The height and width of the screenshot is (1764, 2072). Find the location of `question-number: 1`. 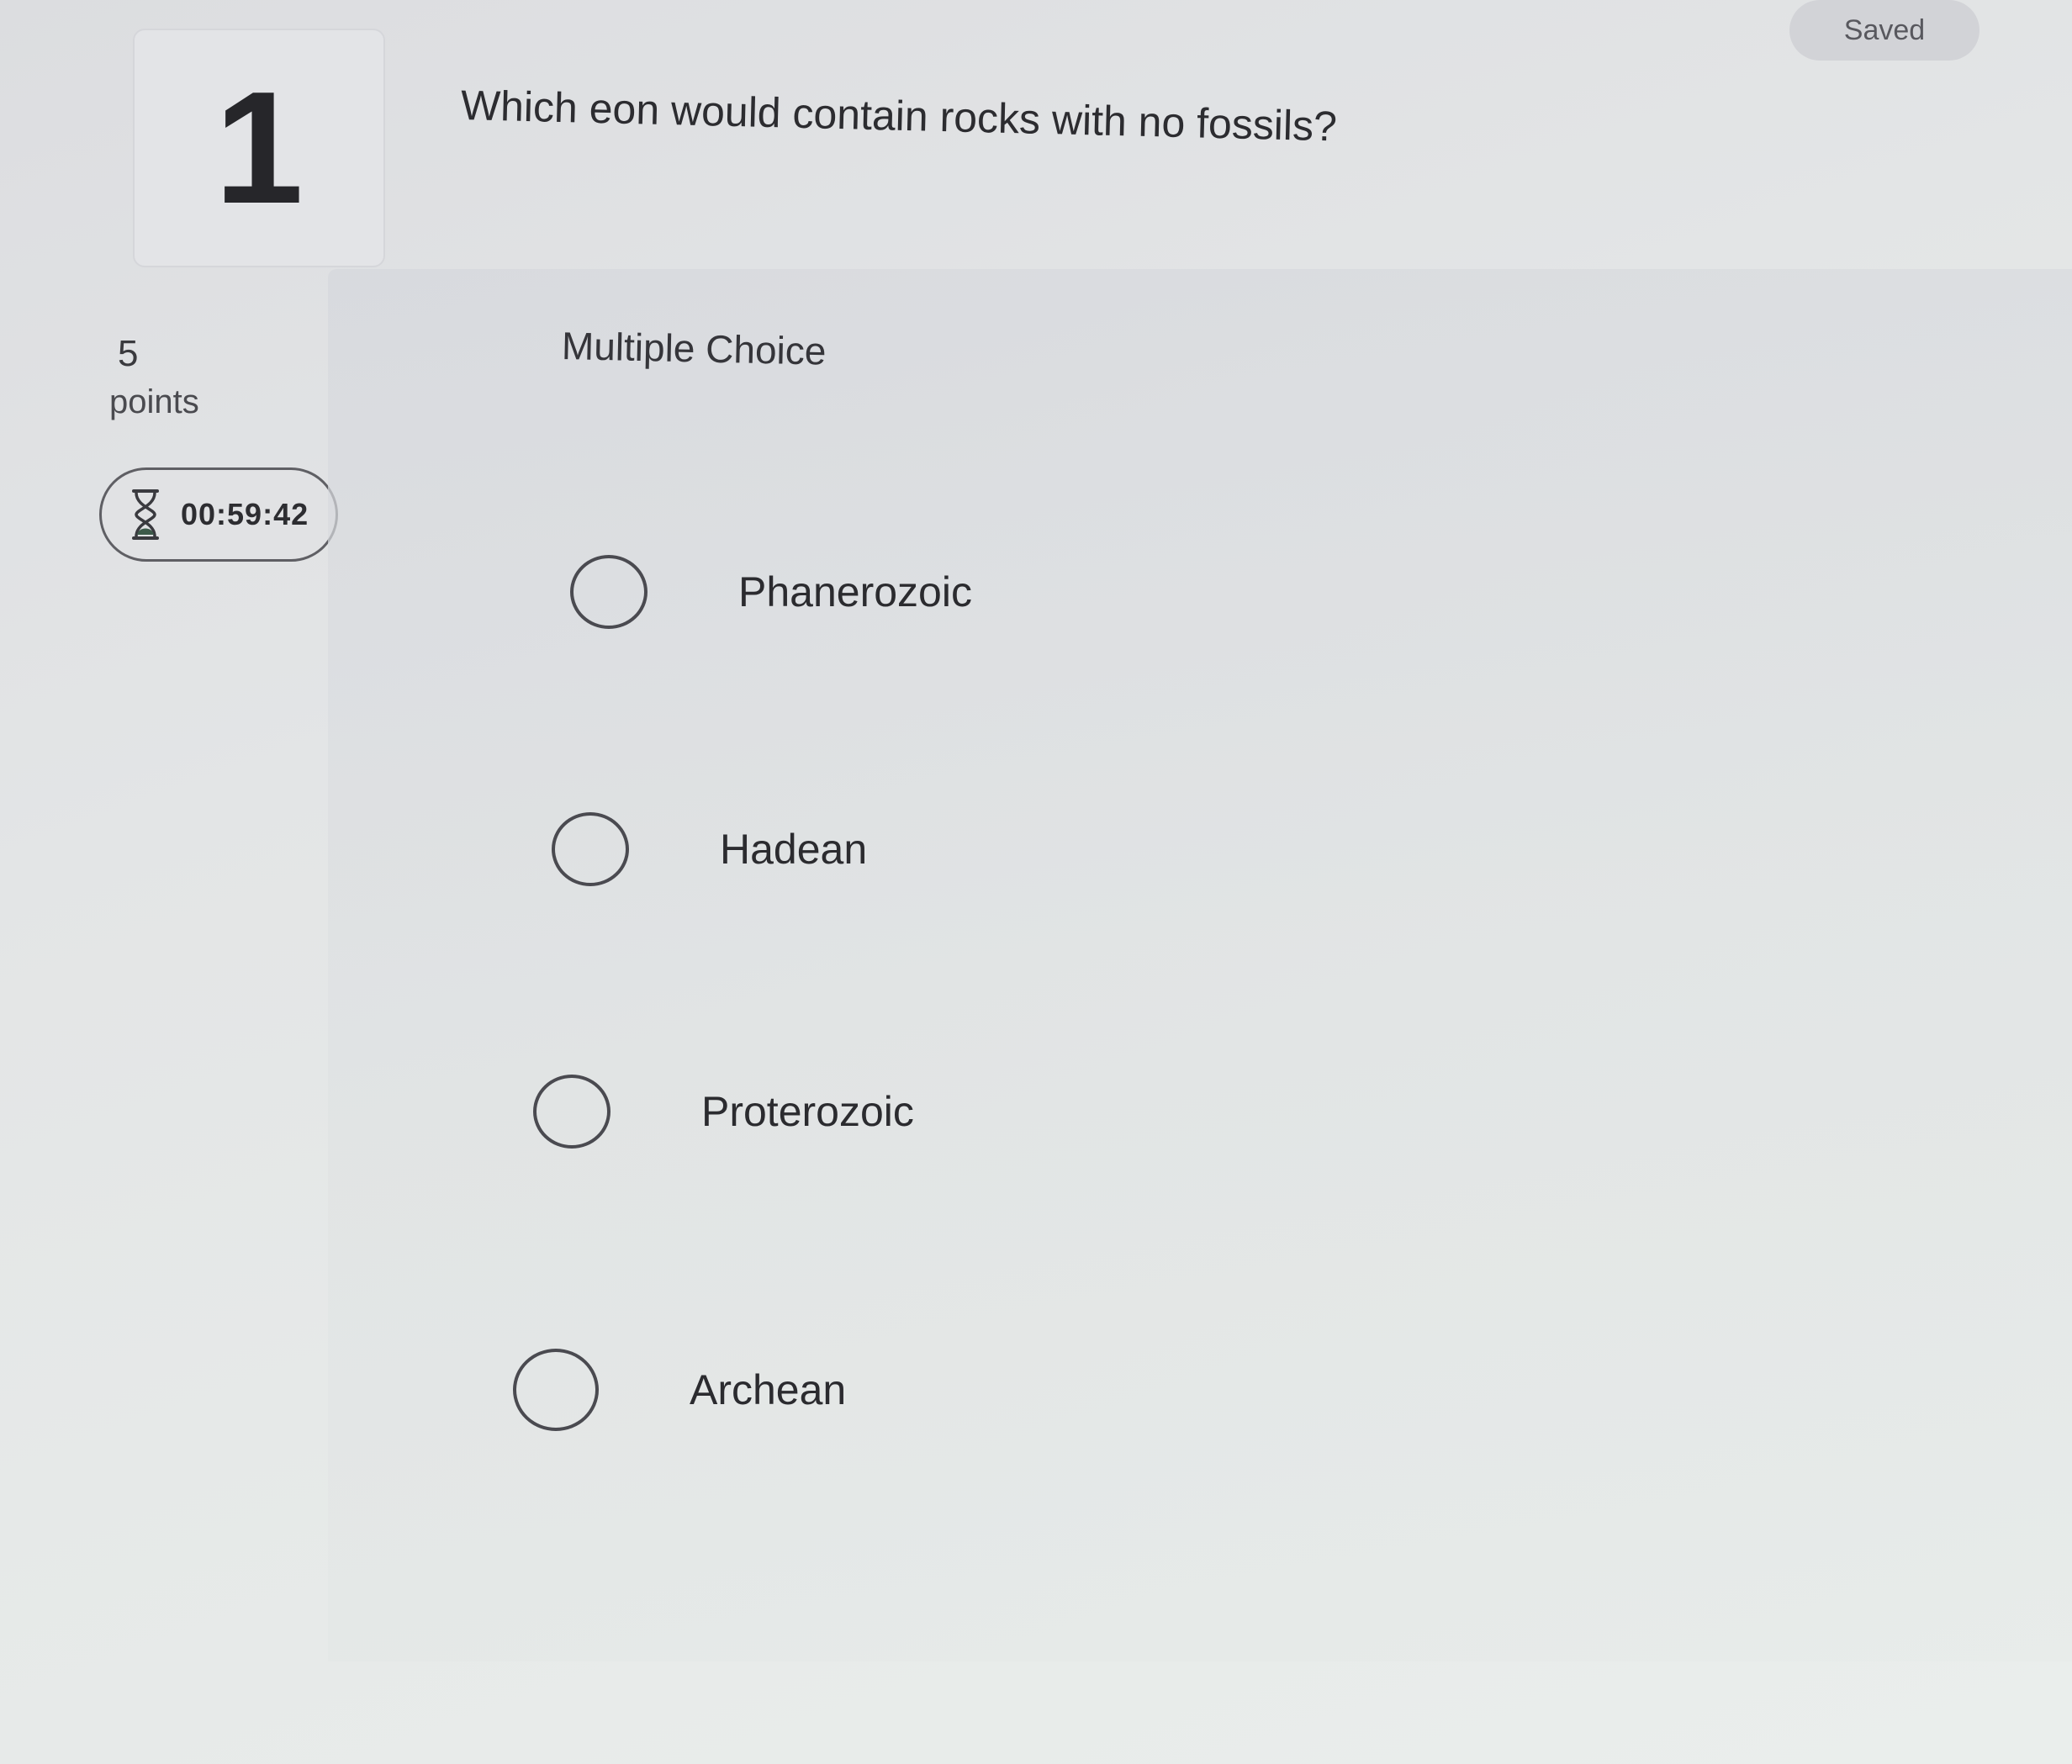

question-number: 1 is located at coordinates (259, 148).